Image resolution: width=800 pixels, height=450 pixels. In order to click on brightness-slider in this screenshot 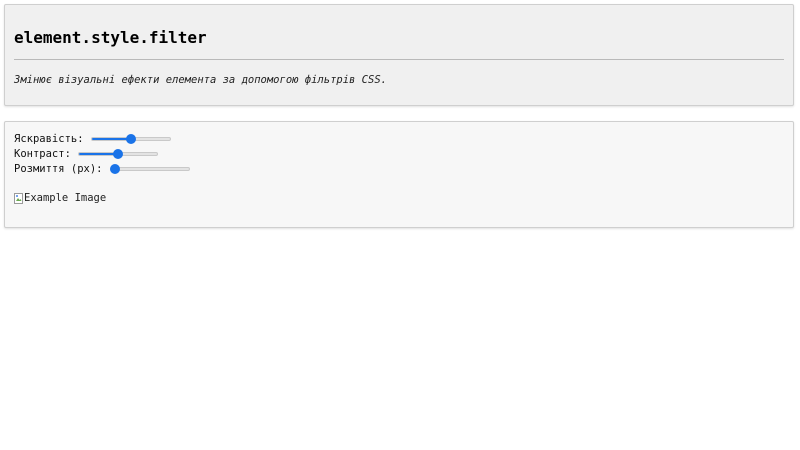, I will do `click(130, 139)`.